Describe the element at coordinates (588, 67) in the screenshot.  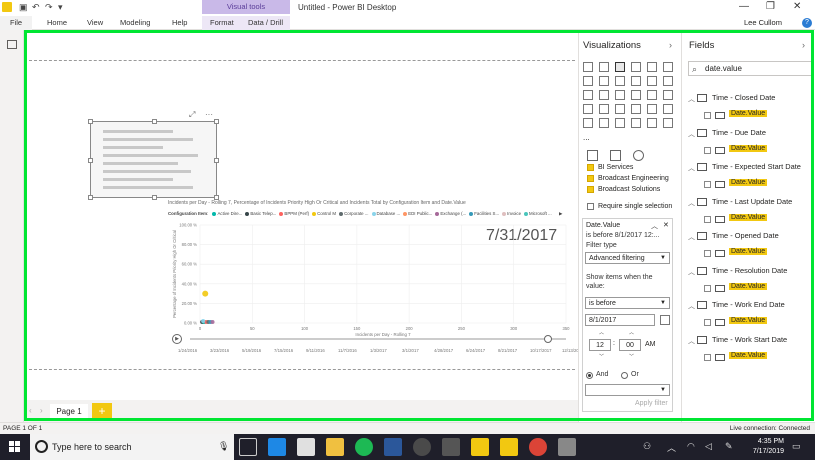
I see `stacked-bar-visual-icon` at that location.